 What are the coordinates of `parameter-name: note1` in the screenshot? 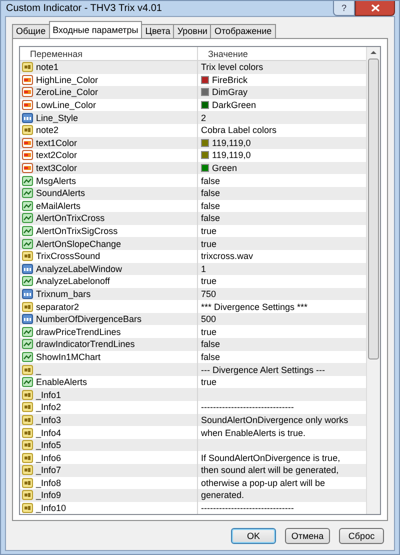 It's located at (47, 67).